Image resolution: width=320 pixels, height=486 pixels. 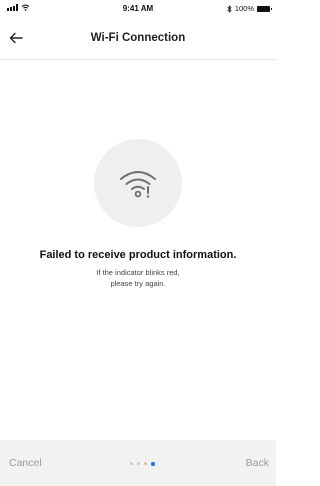 I want to click on wifi-error-icon-container, so click(x=138, y=183).